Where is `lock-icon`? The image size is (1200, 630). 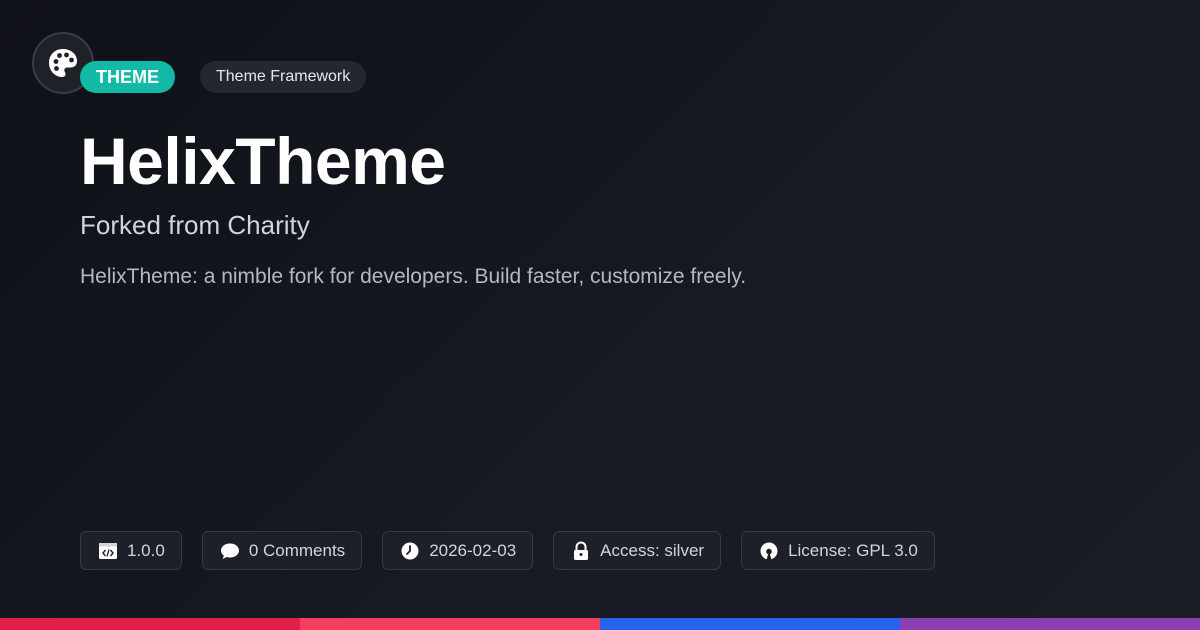
lock-icon is located at coordinates (581, 551).